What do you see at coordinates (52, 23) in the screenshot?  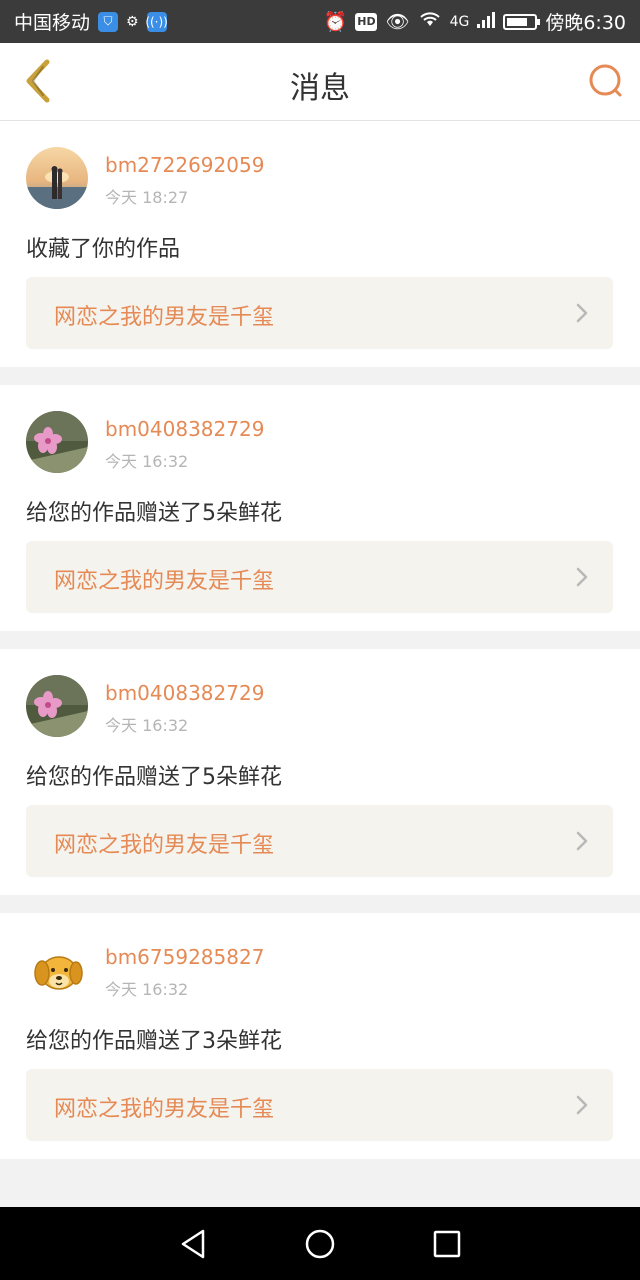 I see `carrier-label: 中国移动` at bounding box center [52, 23].